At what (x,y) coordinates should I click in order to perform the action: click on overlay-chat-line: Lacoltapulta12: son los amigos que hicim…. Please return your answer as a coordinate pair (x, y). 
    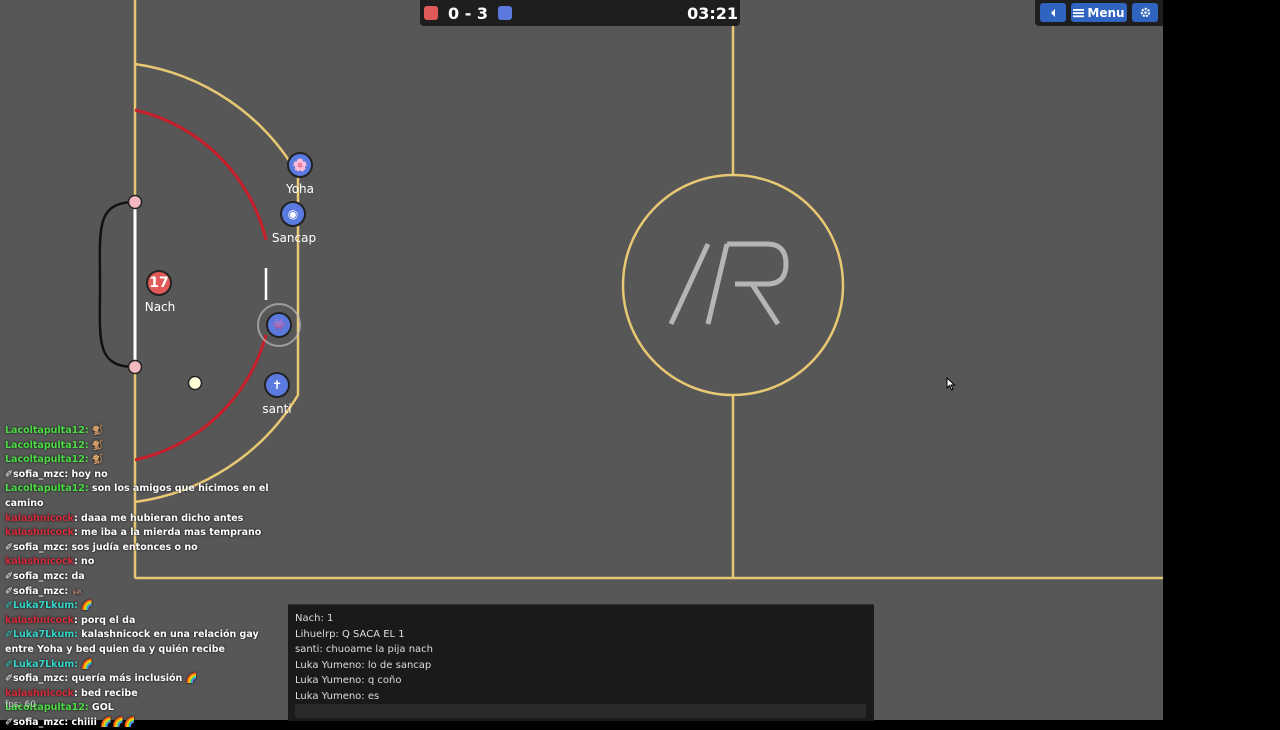
    Looking at the image, I should click on (147, 496).